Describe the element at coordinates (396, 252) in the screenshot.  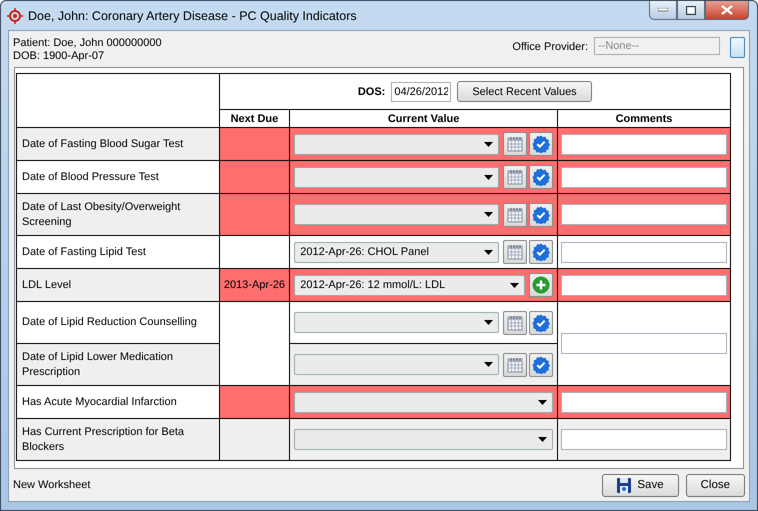
I see `value-dropdown: 2012-Apr-26: CHOL Panel` at that location.